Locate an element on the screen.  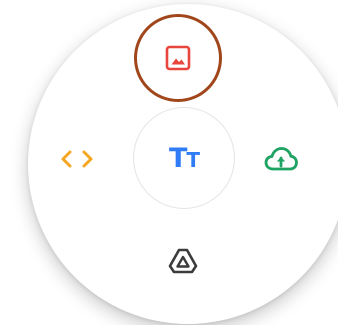
insert-code-button is located at coordinates (77, 159).